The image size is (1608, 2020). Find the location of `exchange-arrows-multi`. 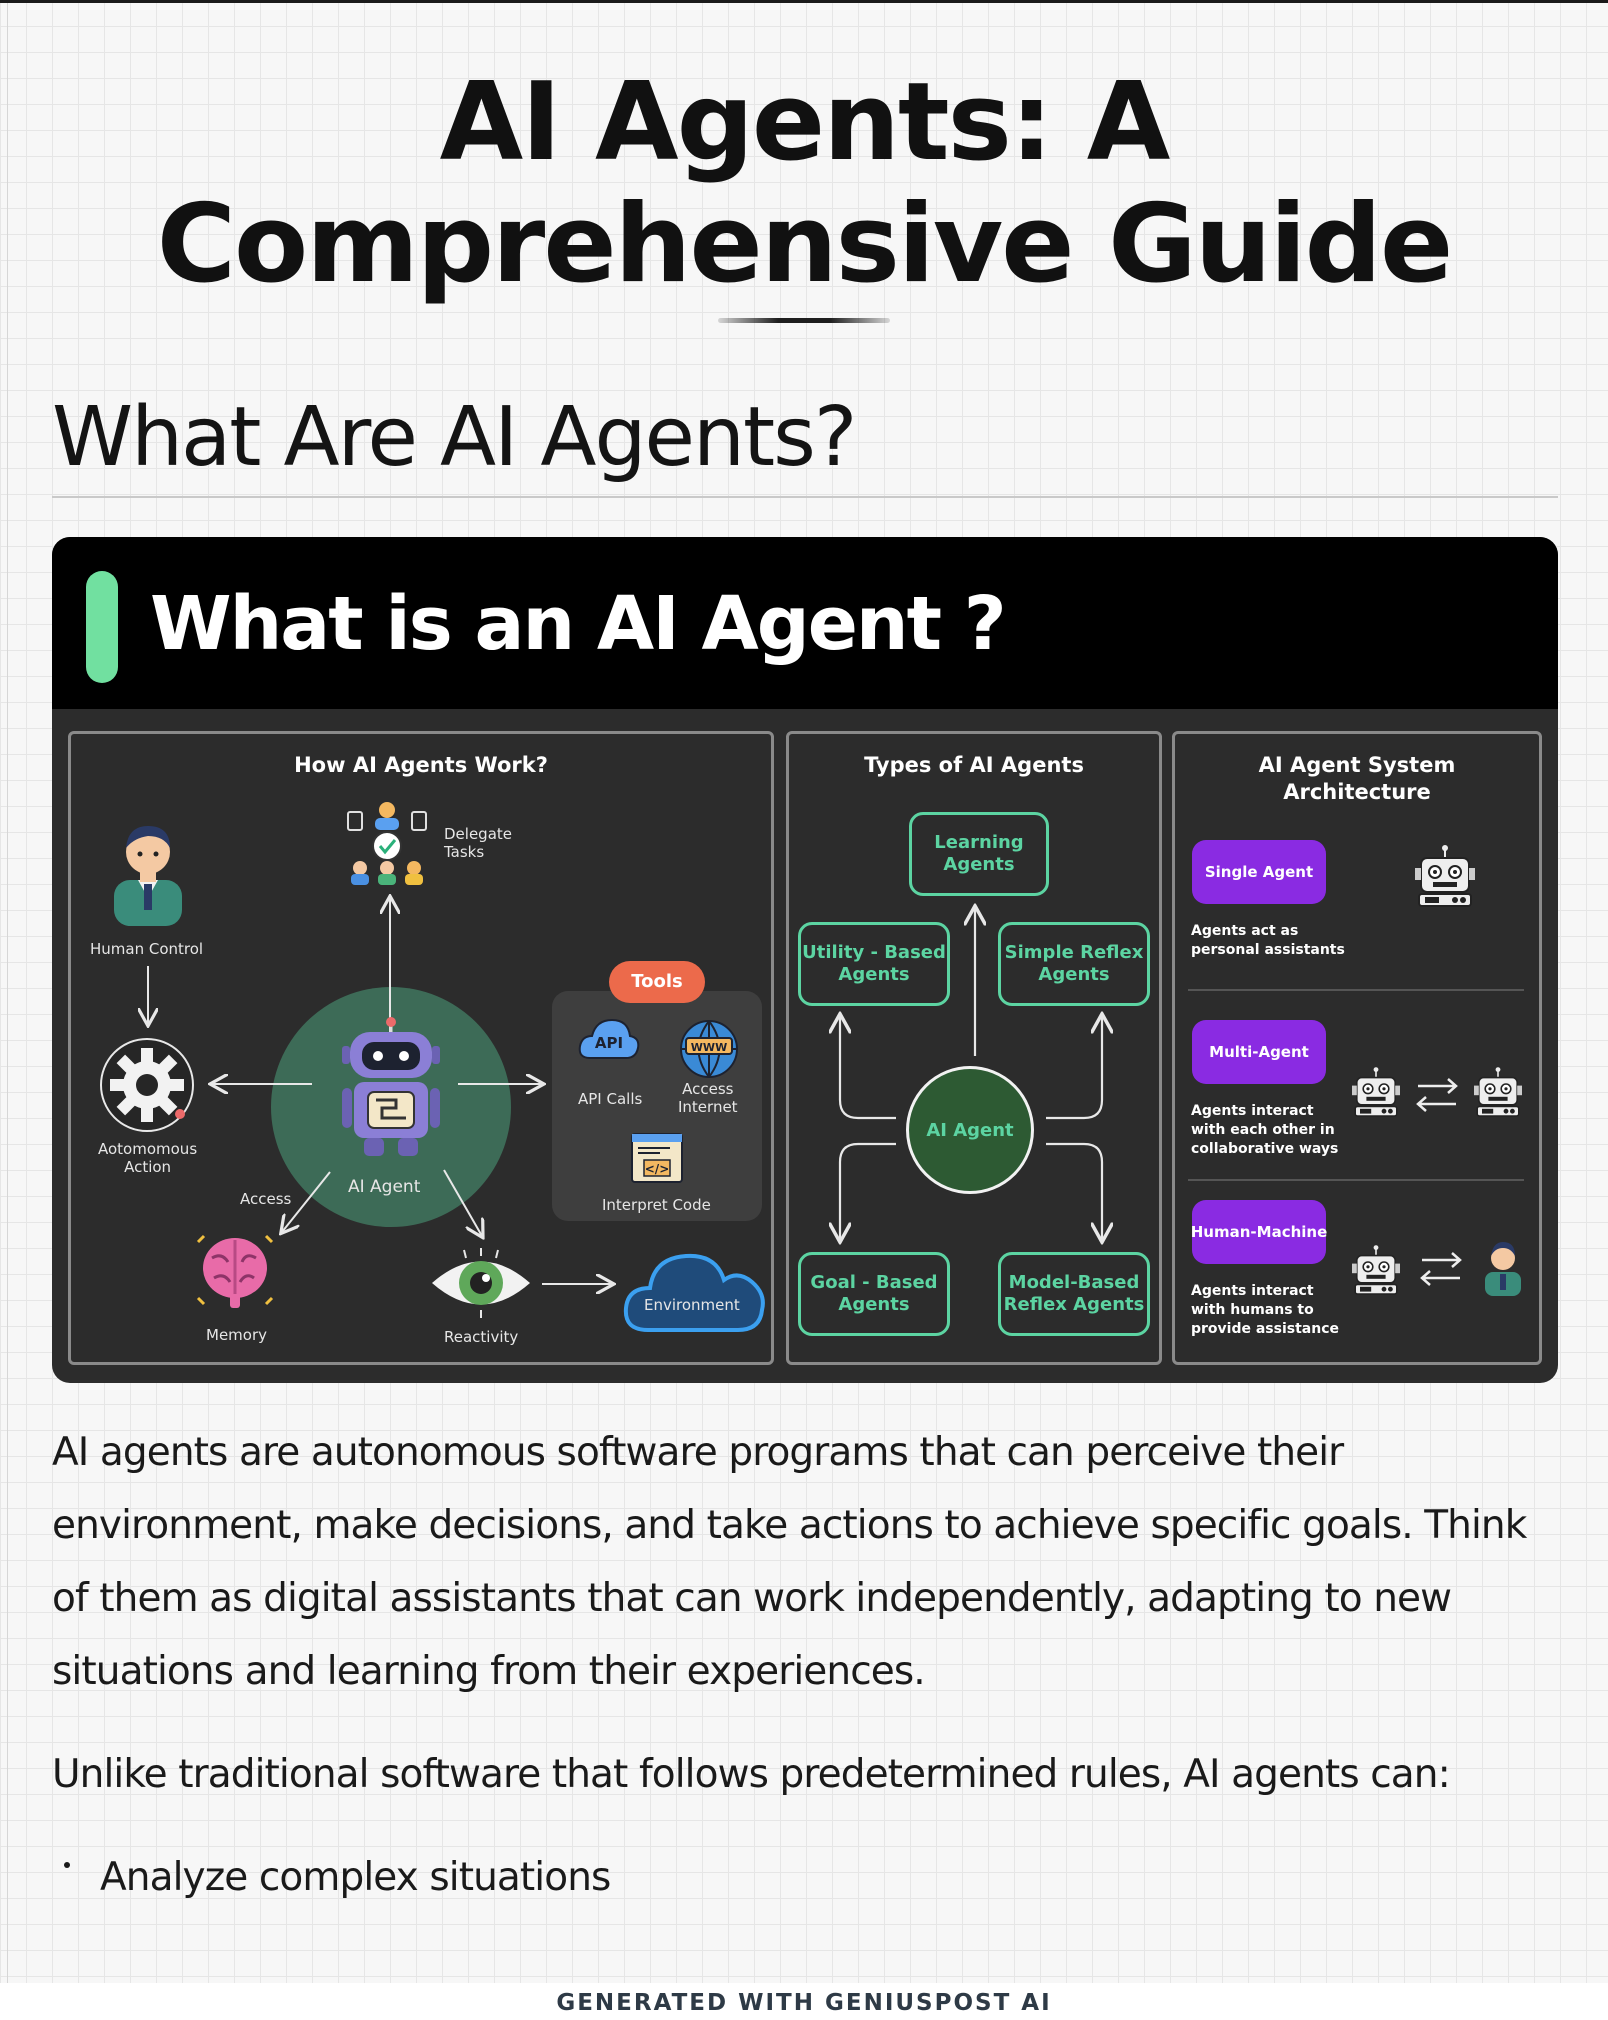

exchange-arrows-multi is located at coordinates (1437, 1095).